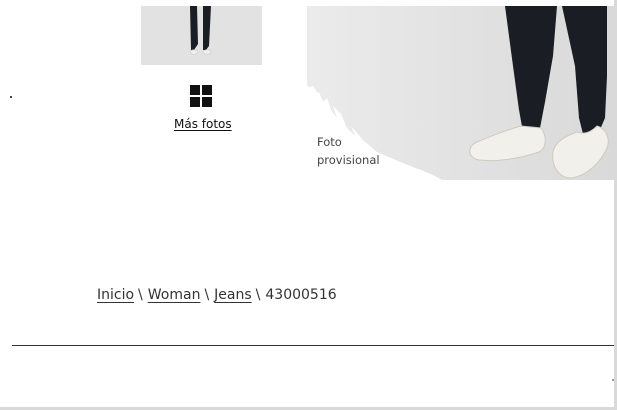 Image resolution: width=617 pixels, height=410 pixels. What do you see at coordinates (115, 295) in the screenshot?
I see `breadcrumb-link-inicio: Inicio` at bounding box center [115, 295].